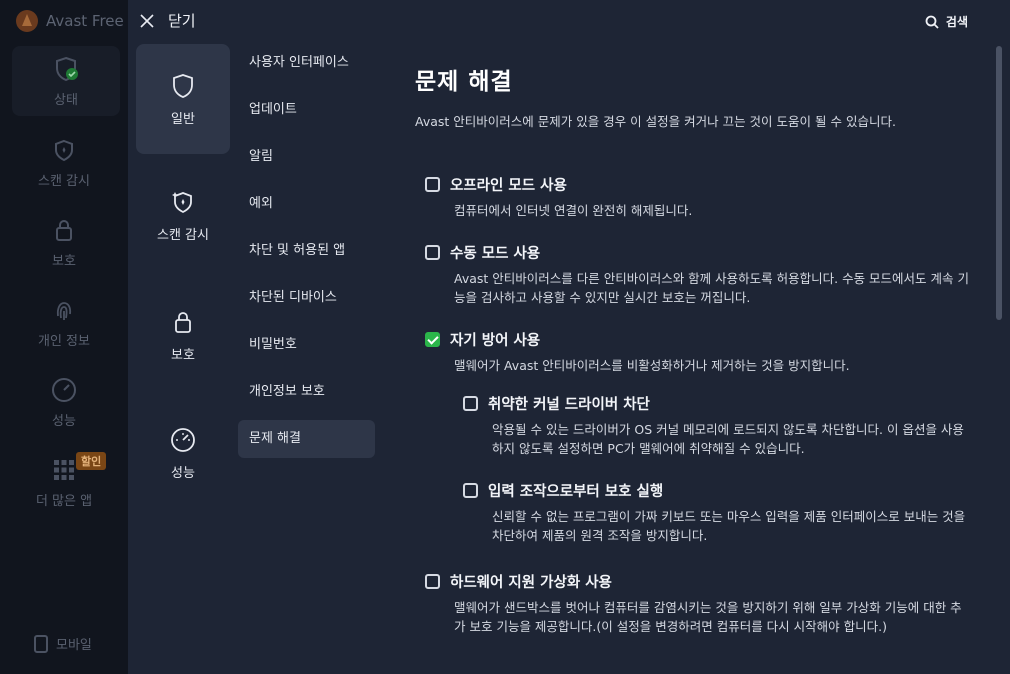  I want to click on vulnerable-kernel-drivers-checkbox, so click(470, 403).